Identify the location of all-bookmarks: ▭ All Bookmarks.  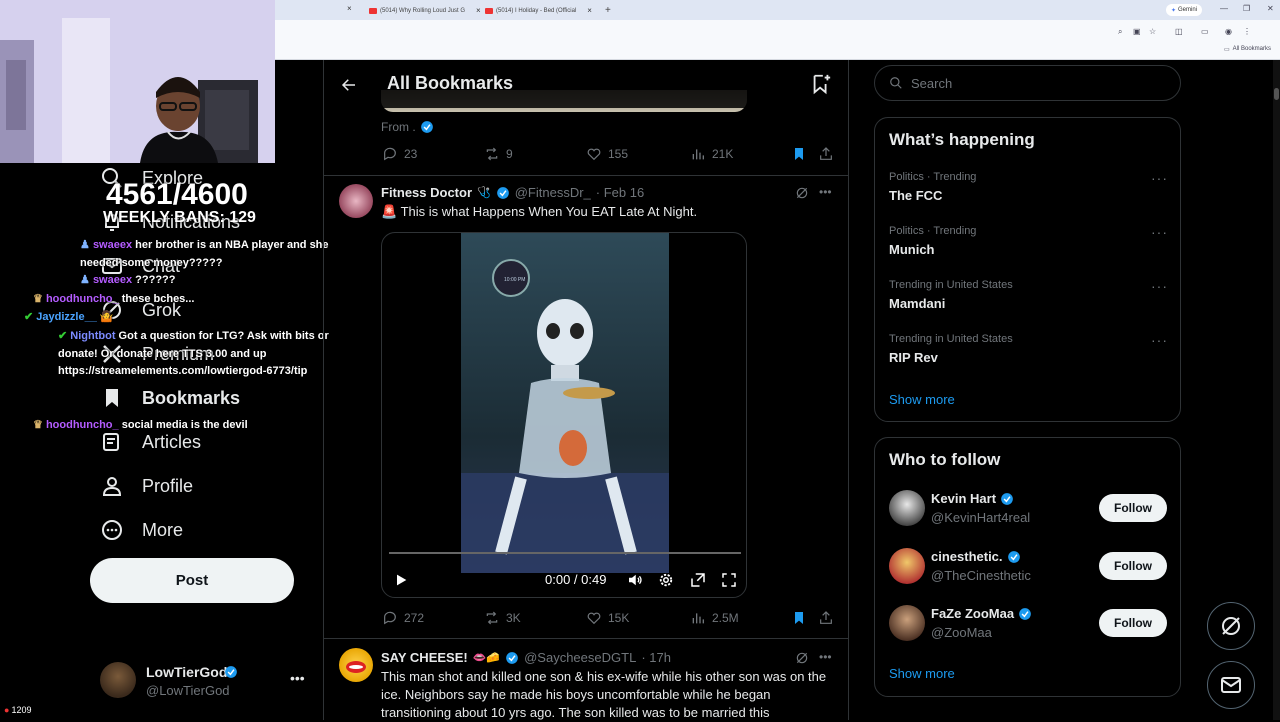
(1247, 49).